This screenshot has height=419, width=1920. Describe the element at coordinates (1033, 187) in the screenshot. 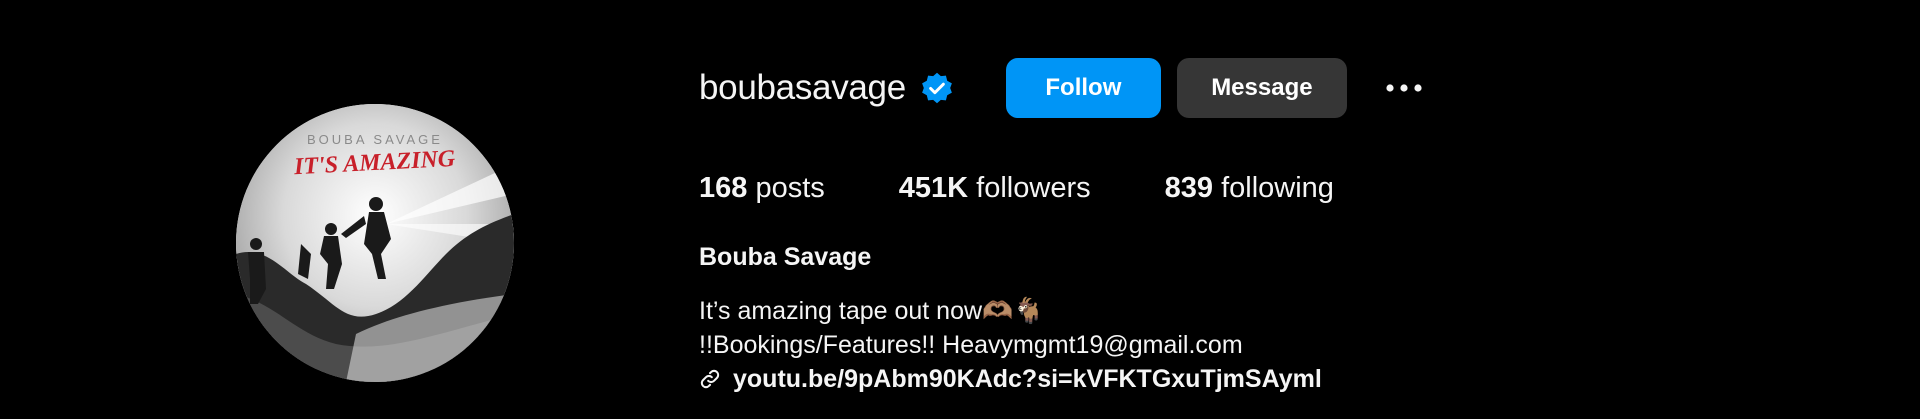

I see `followers-label: followers` at that location.